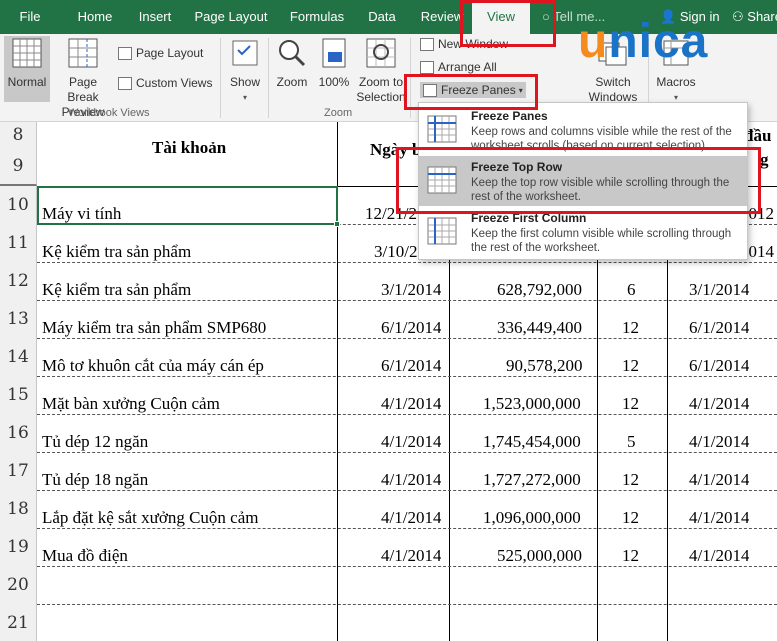  I want to click on share-button: ⚇ Share, so click(754, 17).